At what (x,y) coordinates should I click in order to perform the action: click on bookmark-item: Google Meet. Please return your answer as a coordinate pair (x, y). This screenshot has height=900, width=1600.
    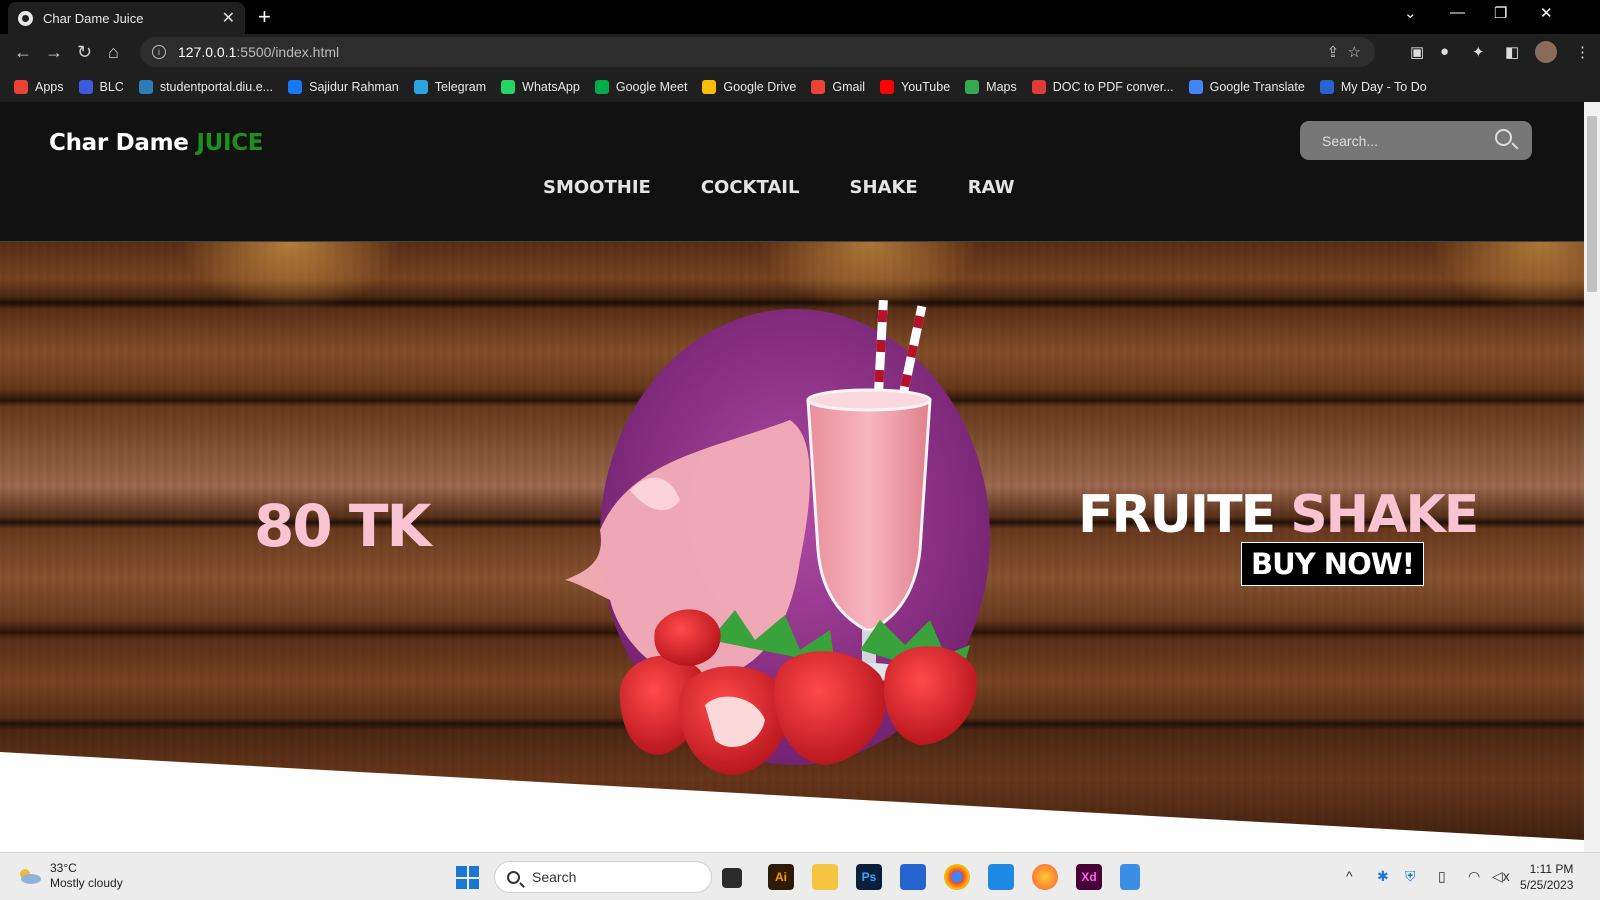
    Looking at the image, I should click on (640, 87).